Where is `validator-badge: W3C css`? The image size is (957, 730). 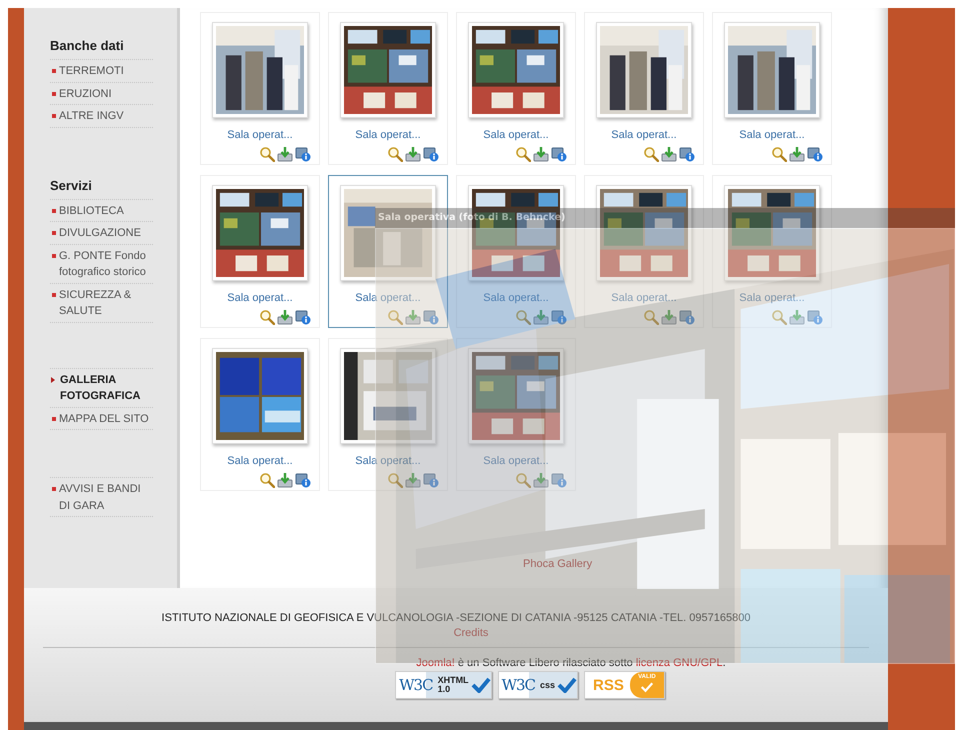 validator-badge: W3C css is located at coordinates (538, 685).